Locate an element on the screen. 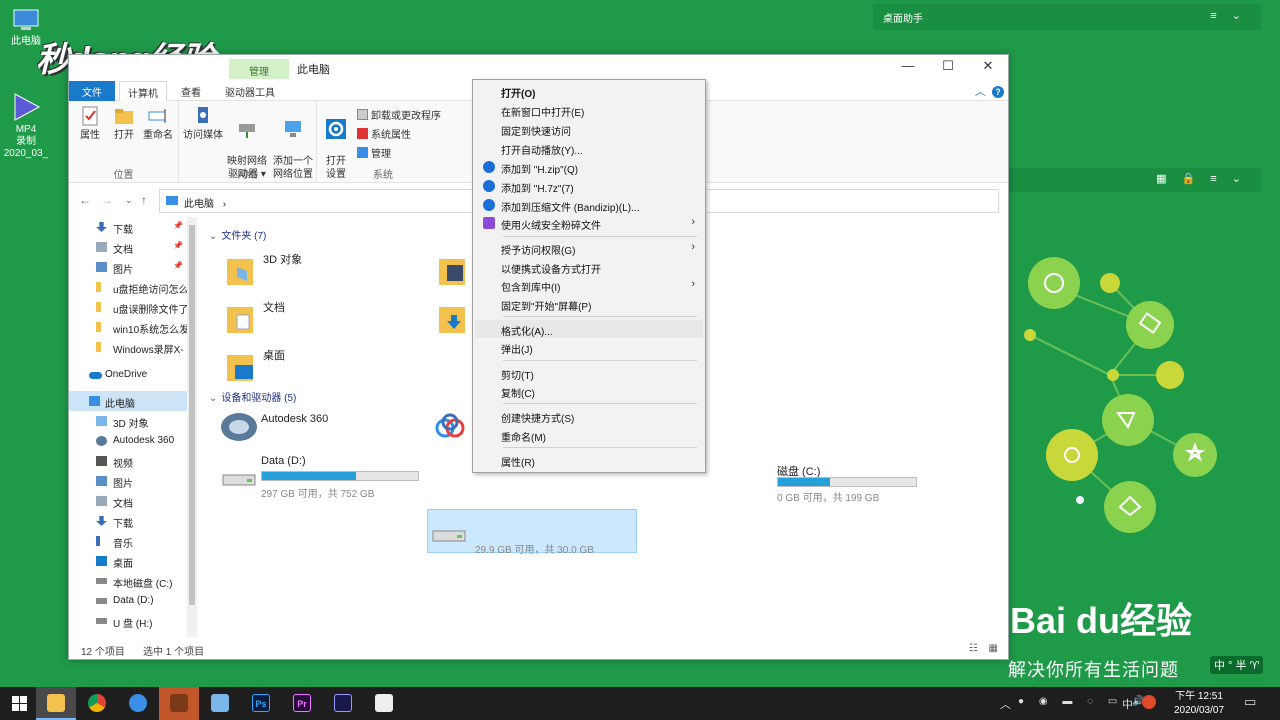 The image size is (1280, 720). device-autodesk-360: Autodesk 360 is located at coordinates (319, 429).